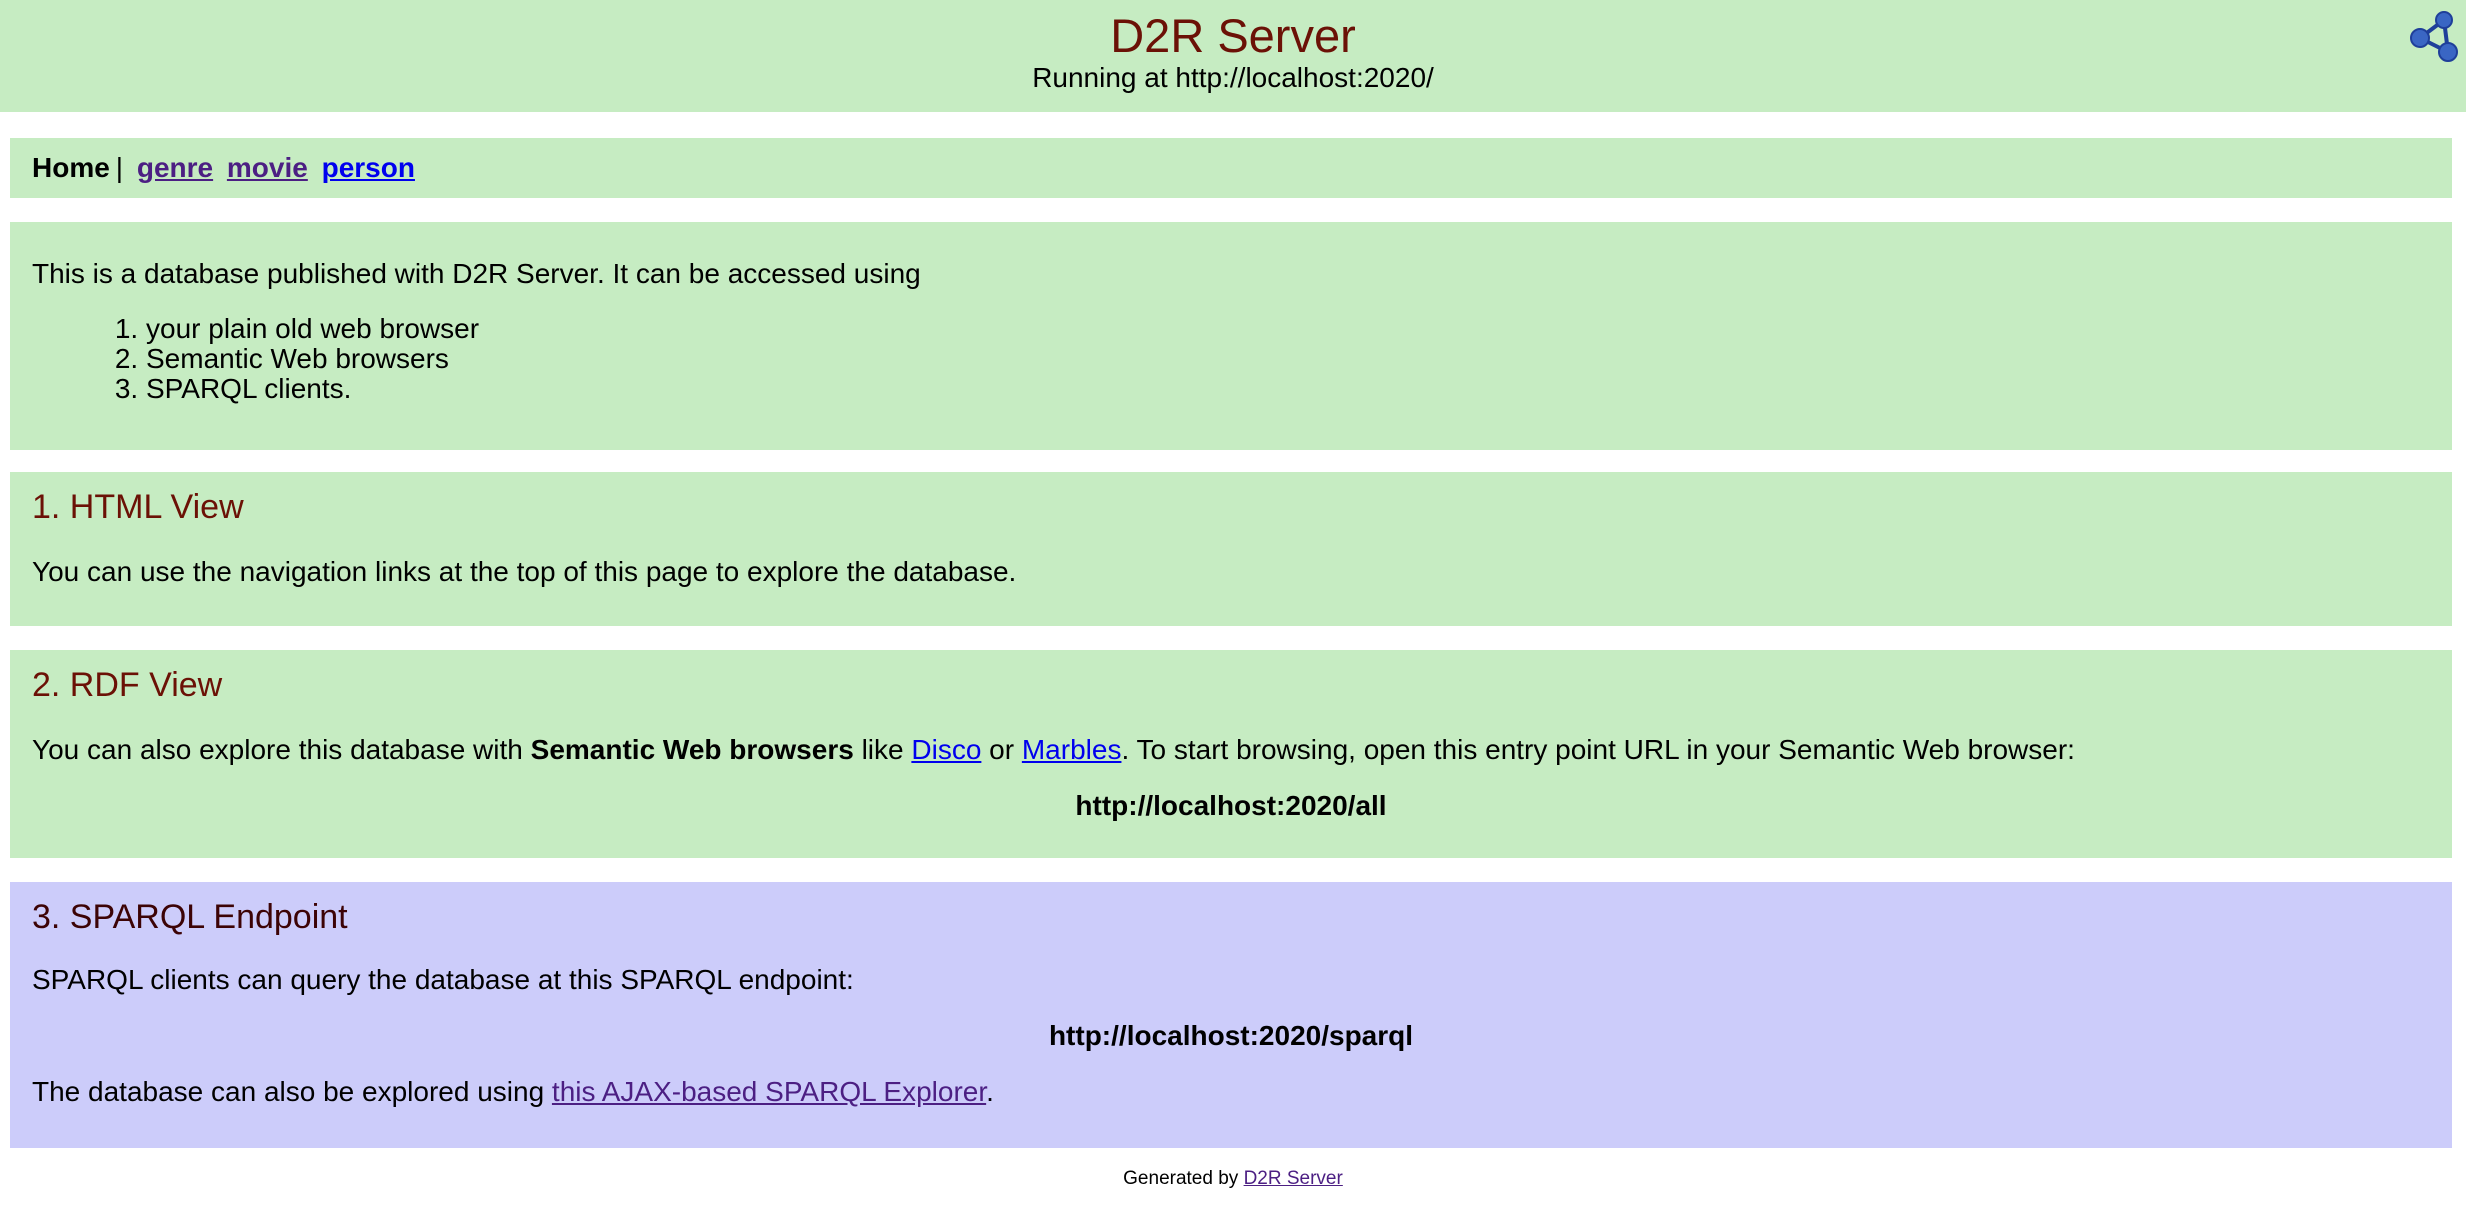 Image resolution: width=2466 pixels, height=1212 pixels. Describe the element at coordinates (946, 749) in the screenshot. I see `disco-link: Disco` at that location.